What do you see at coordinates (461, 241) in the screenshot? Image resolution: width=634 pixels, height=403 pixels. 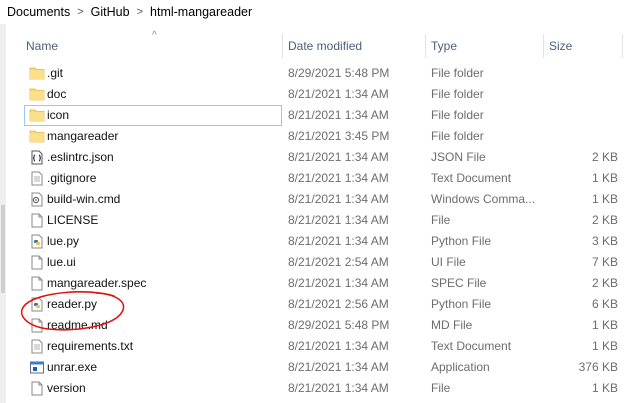 I see `file-type: Python File` at bounding box center [461, 241].